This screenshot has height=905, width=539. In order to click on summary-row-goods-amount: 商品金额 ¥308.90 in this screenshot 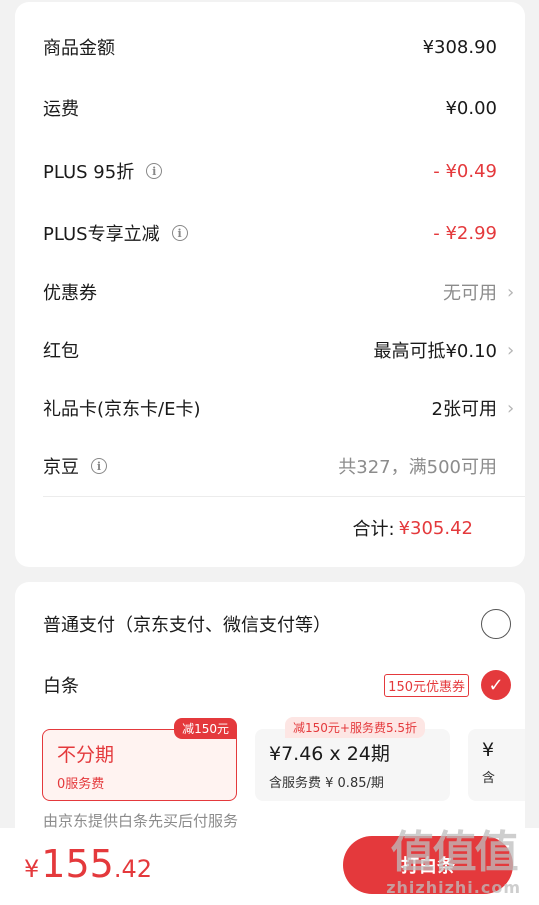, I will do `click(270, 47)`.